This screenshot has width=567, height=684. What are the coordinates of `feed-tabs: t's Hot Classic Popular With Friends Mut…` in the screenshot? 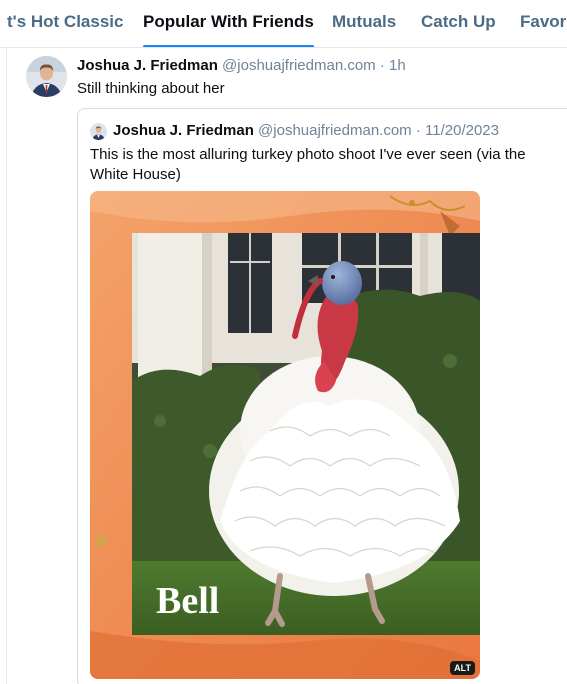 It's located at (283, 24).